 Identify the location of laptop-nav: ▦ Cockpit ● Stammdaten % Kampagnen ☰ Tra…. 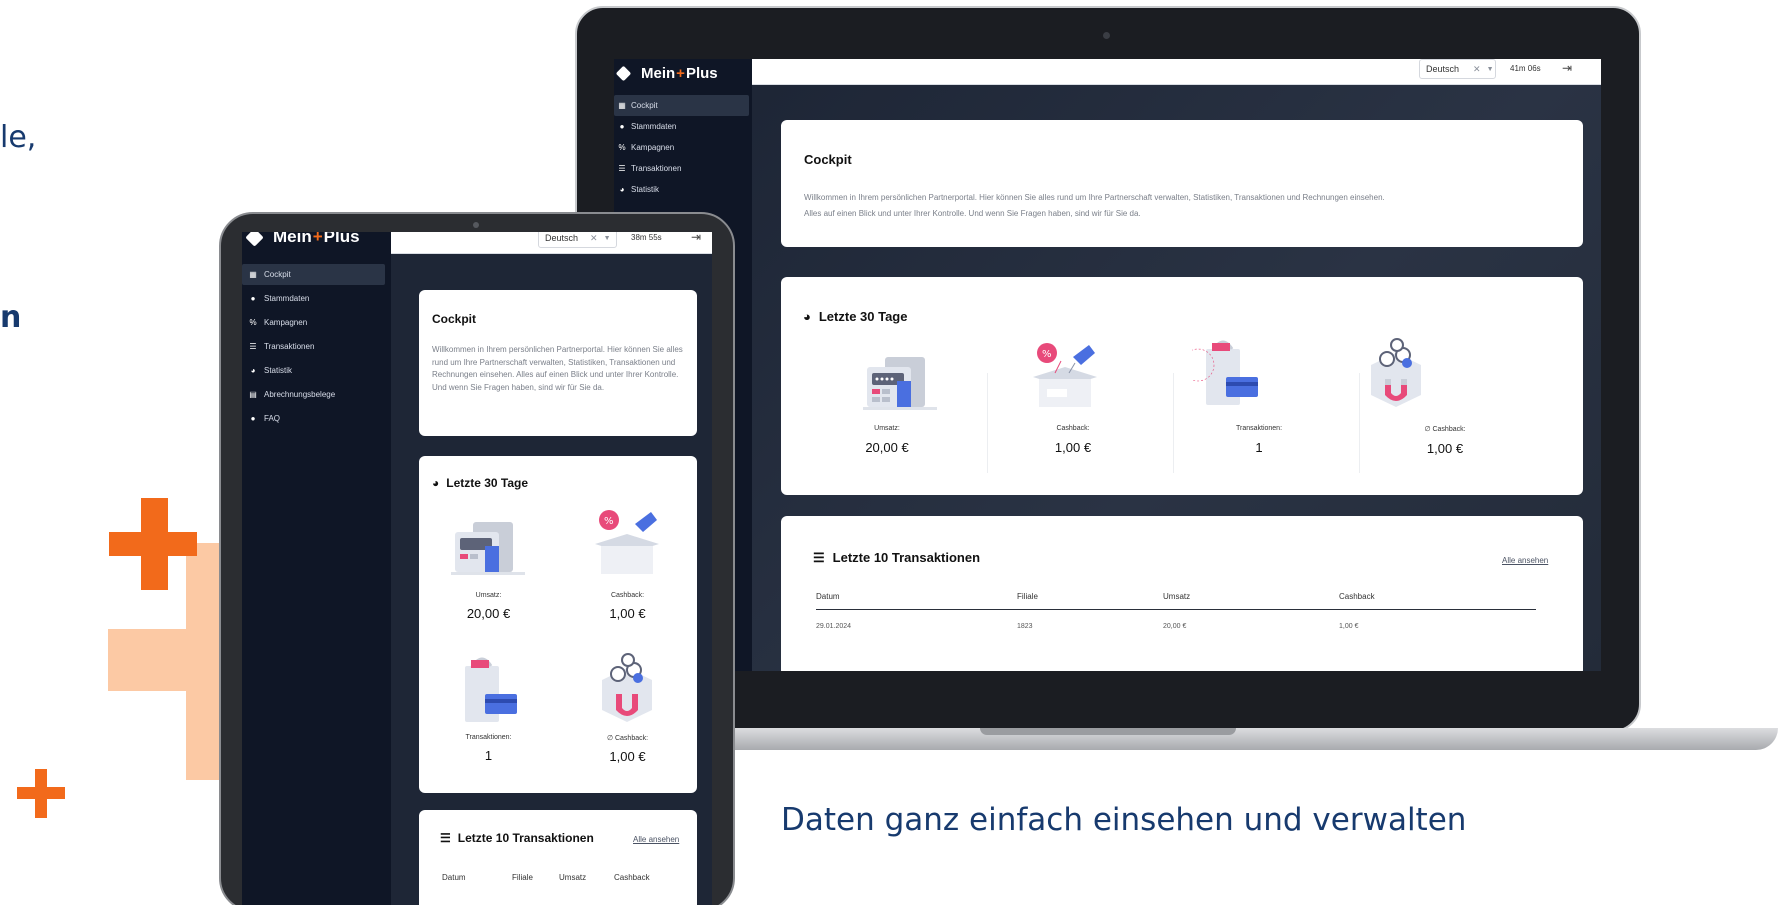
(681, 147).